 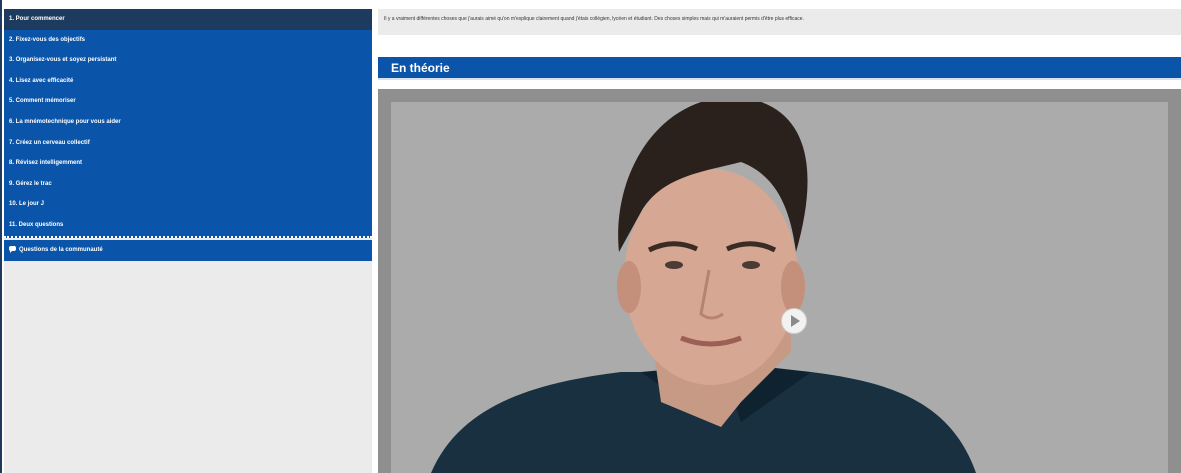 I want to click on play-button, so click(x=794, y=321).